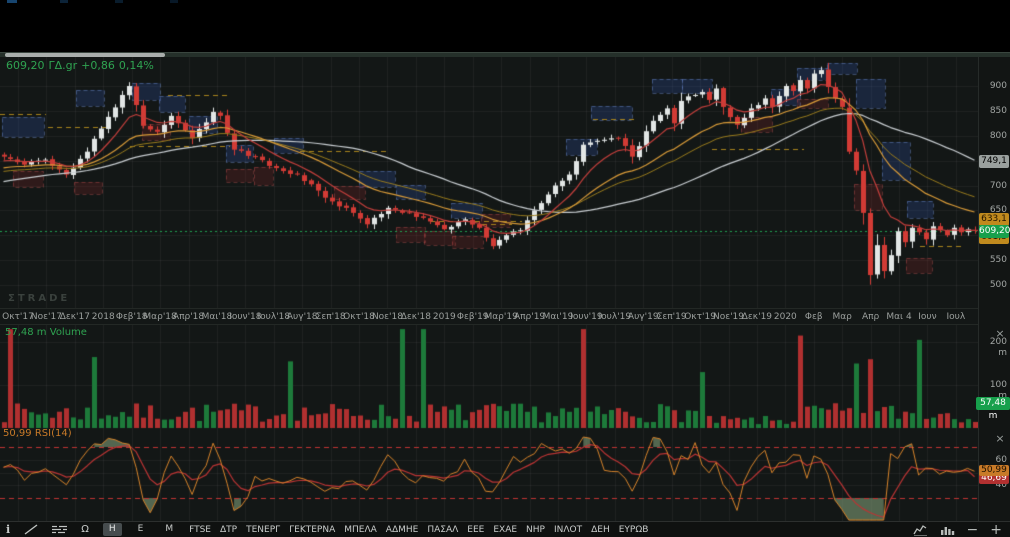 This screenshot has height=537, width=1010. Describe the element at coordinates (920, 530) in the screenshot. I see `line-chart-icon` at that location.